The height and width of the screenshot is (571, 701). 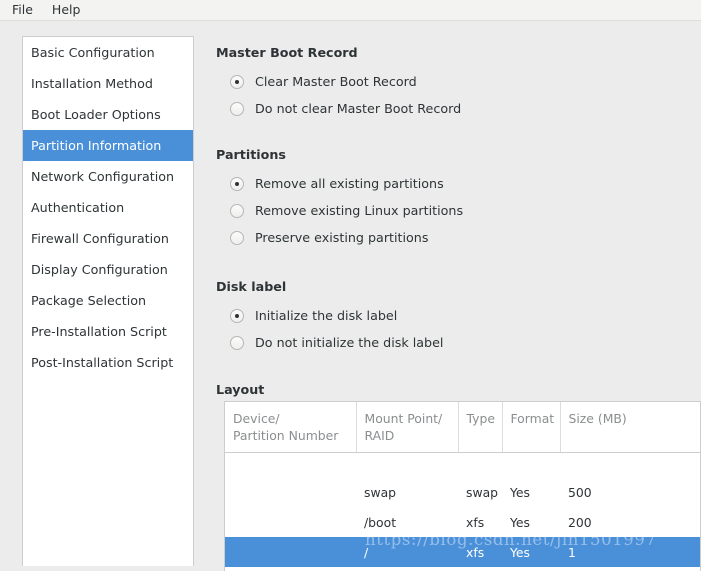 What do you see at coordinates (630, 427) in the screenshot?
I see `column-header-size-mb: Size (MB)` at bounding box center [630, 427].